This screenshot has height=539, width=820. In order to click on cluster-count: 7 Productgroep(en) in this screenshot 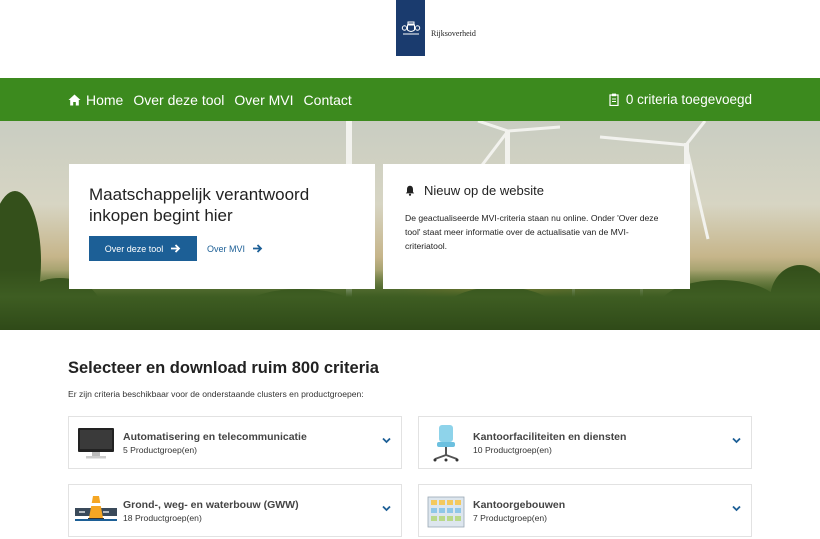, I will do `click(510, 518)`.